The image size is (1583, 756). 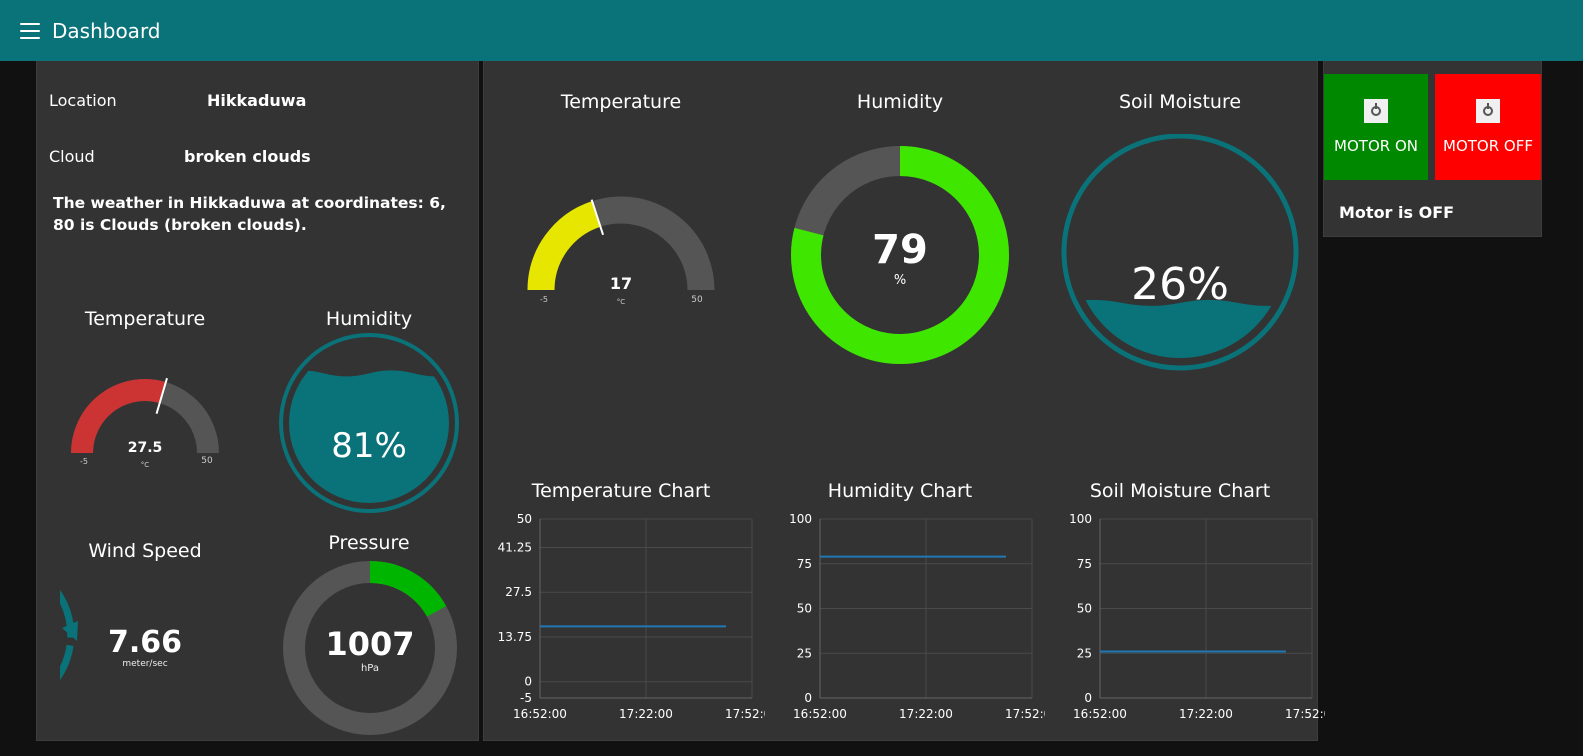 I want to click on sensor-temperature-gauge: 17 °C -5 50, so click(x=621, y=251).